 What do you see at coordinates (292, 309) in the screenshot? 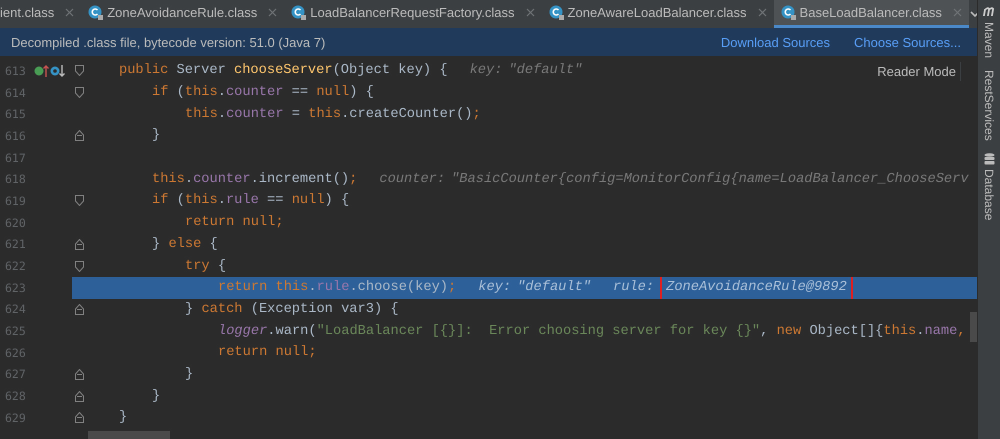
I see `code-line: } catch (Exception var3) {` at bounding box center [292, 309].